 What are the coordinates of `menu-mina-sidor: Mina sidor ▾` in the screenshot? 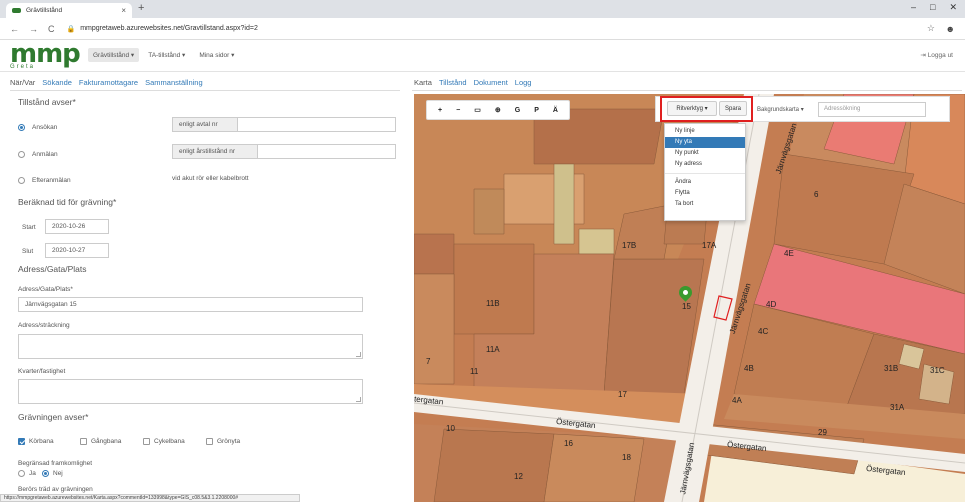 It's located at (216, 55).